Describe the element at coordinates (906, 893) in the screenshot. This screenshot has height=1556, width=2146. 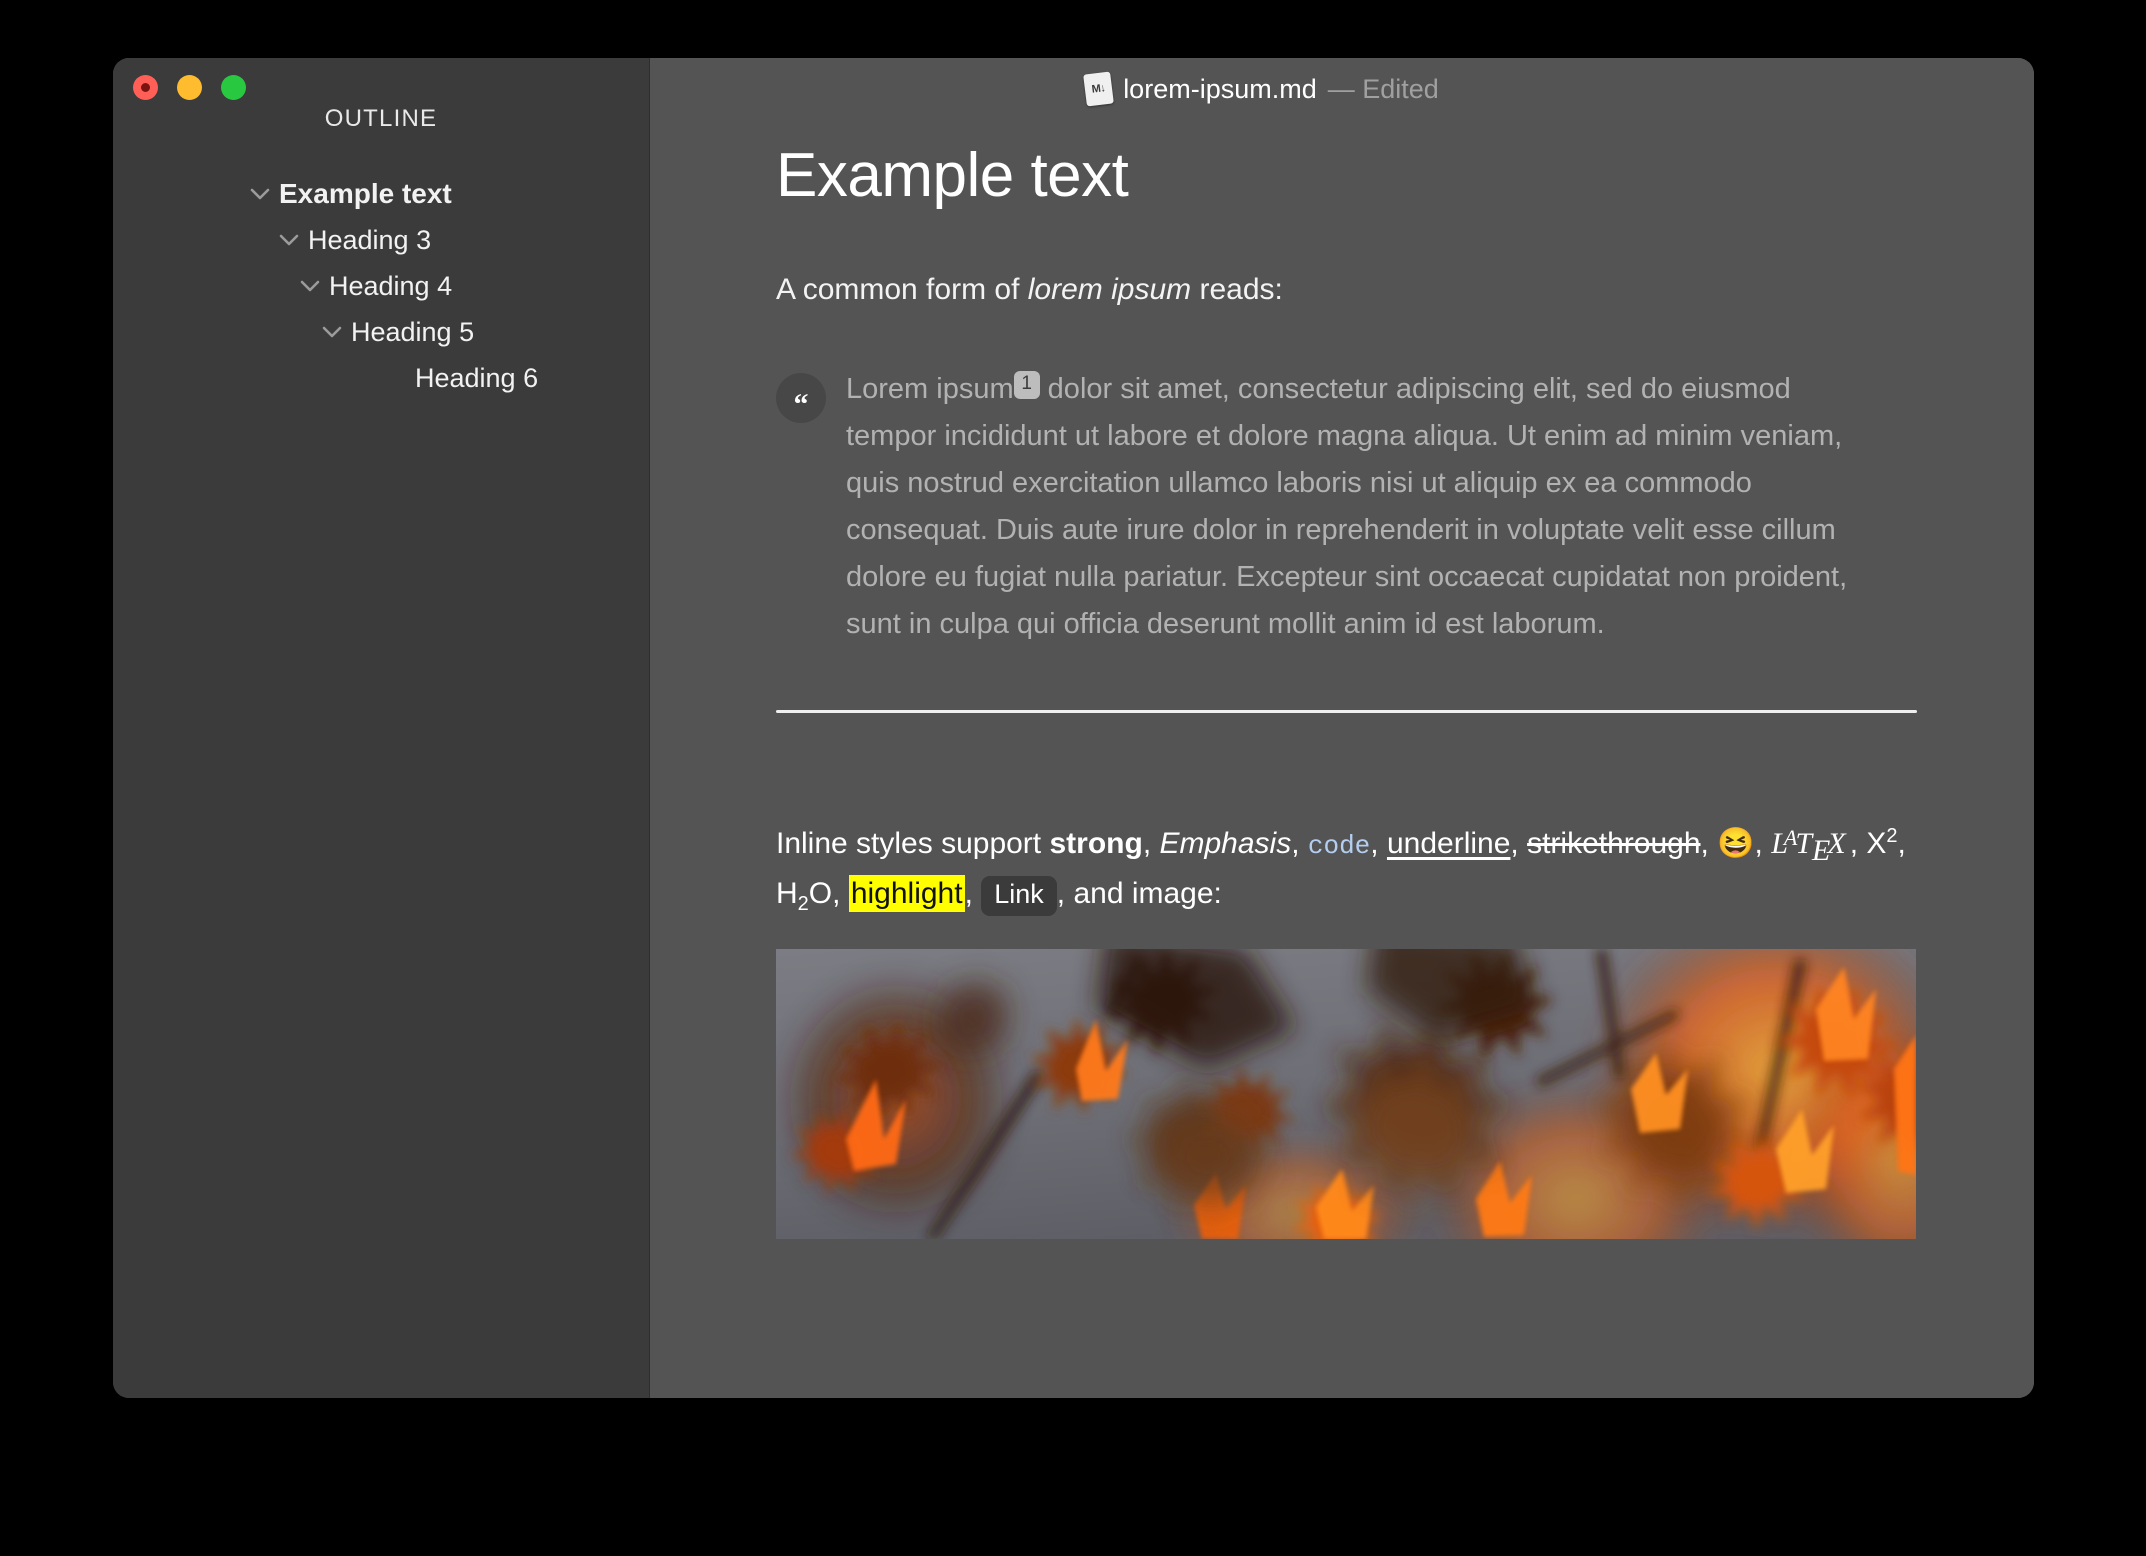
I see `inline-highlight: highlight` at that location.